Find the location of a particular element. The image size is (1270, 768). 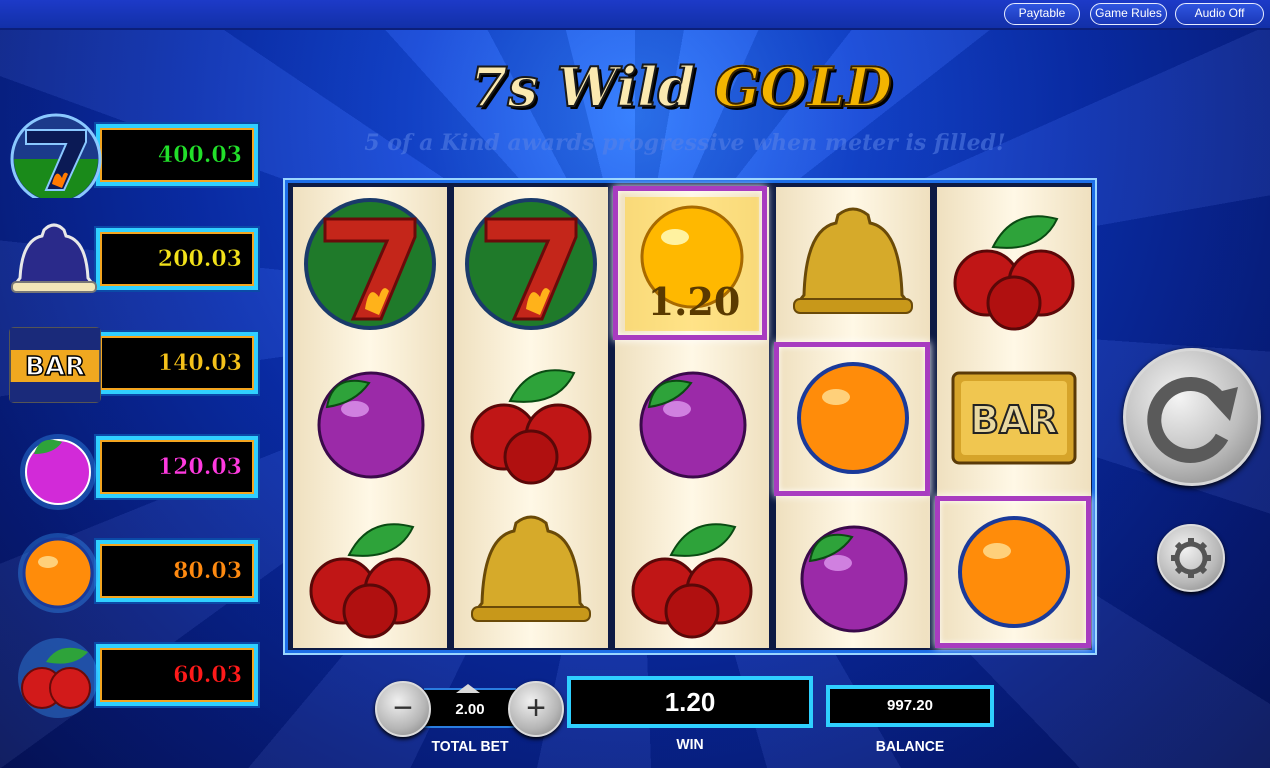

paytable-row-bell: 200.03 is located at coordinates (132, 259).